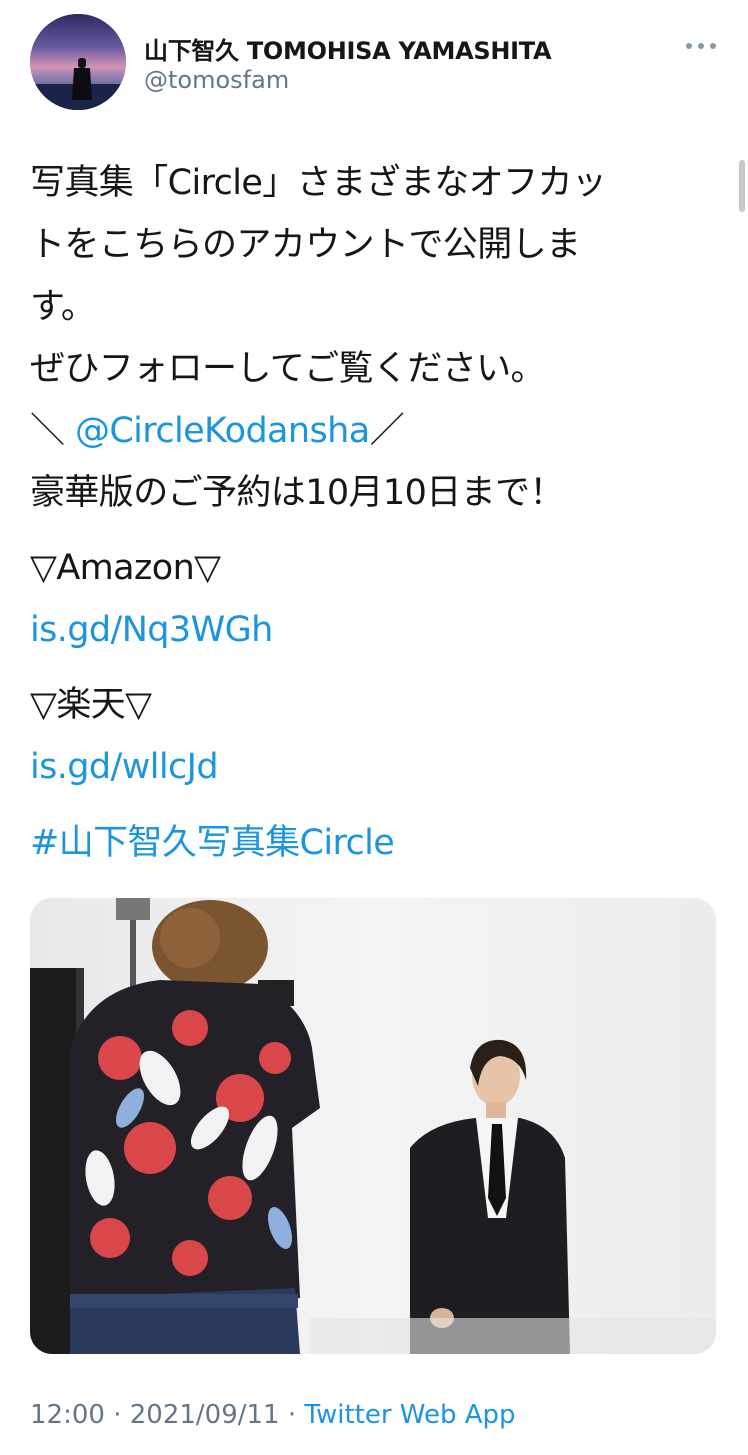 This screenshot has width=748, height=1455. Describe the element at coordinates (125, 568) in the screenshot. I see `amazon-label: ▽Amazon▽` at that location.